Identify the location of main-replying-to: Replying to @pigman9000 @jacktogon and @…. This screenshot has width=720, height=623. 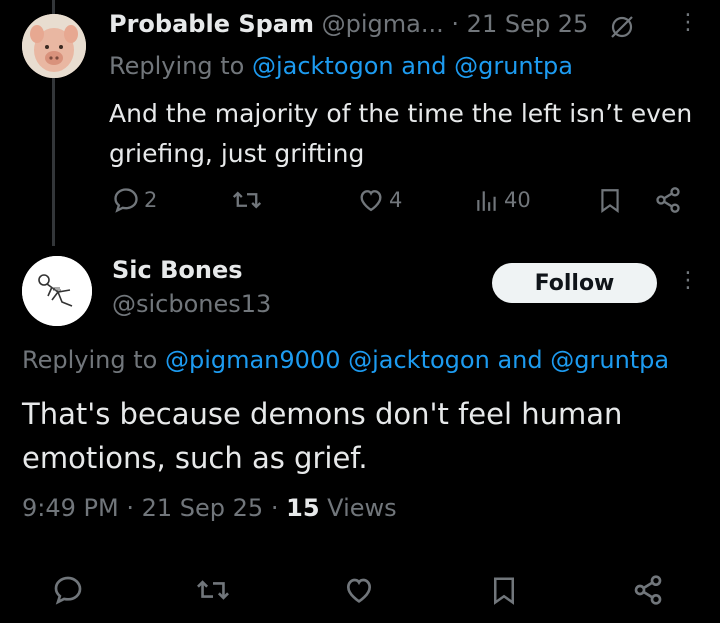
(345, 360).